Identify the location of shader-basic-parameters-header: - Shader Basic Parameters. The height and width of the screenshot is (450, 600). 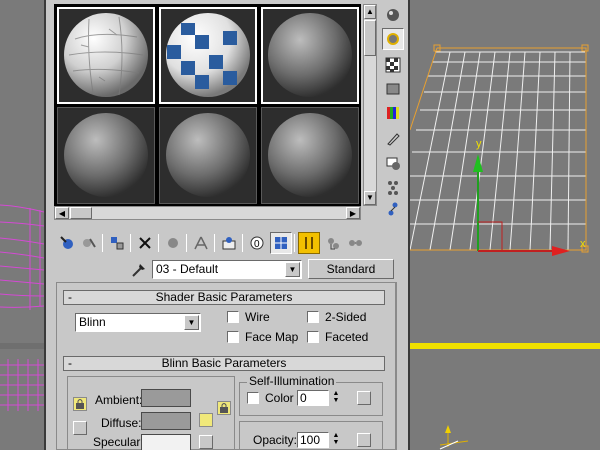
(224, 297).